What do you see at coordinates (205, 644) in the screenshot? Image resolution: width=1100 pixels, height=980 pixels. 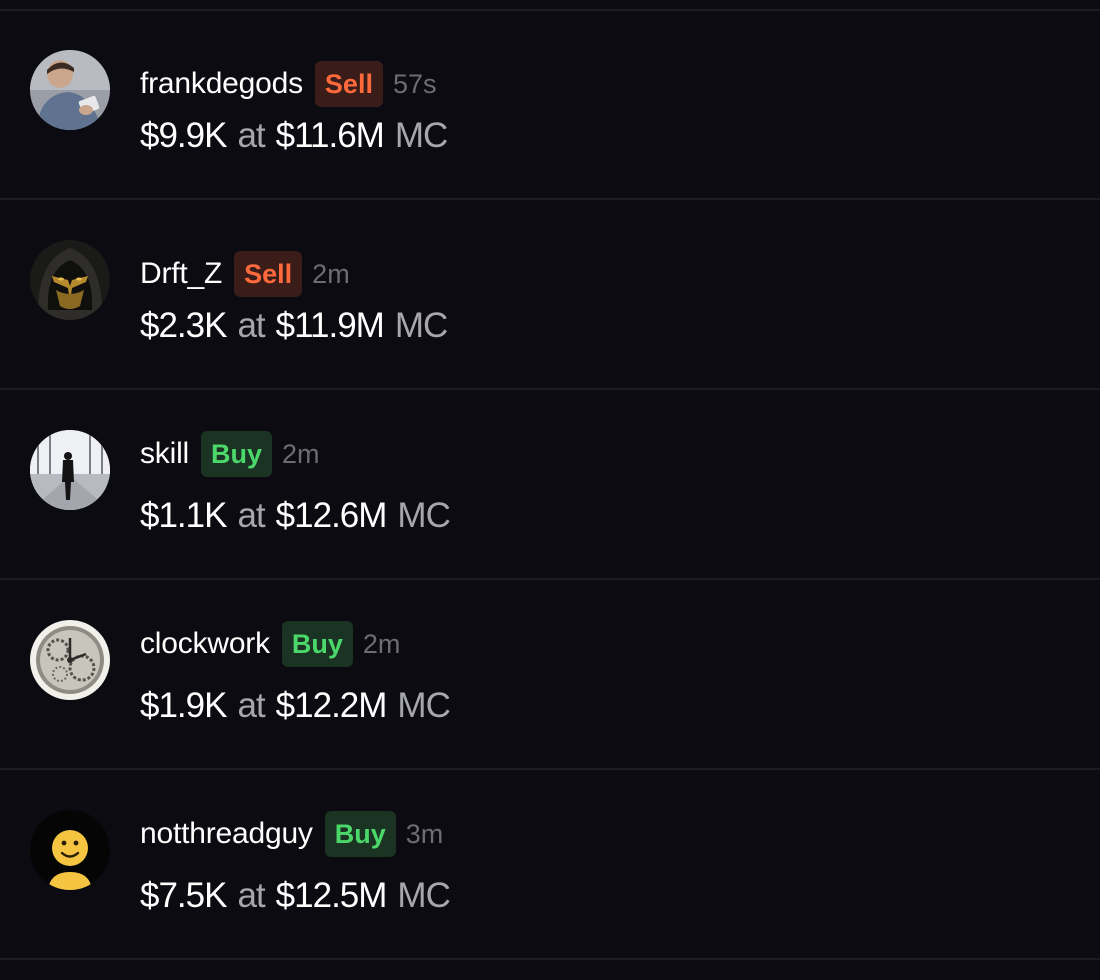 I see `username: clockwork` at bounding box center [205, 644].